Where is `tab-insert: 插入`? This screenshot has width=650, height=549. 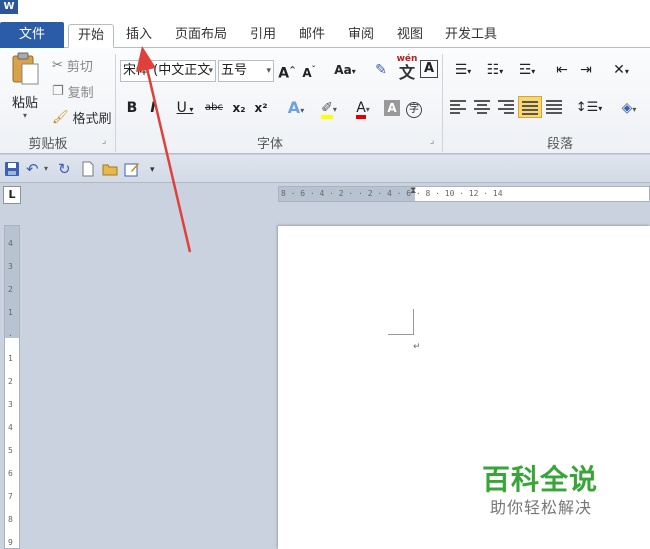 tab-insert: 插入 is located at coordinates (139, 36).